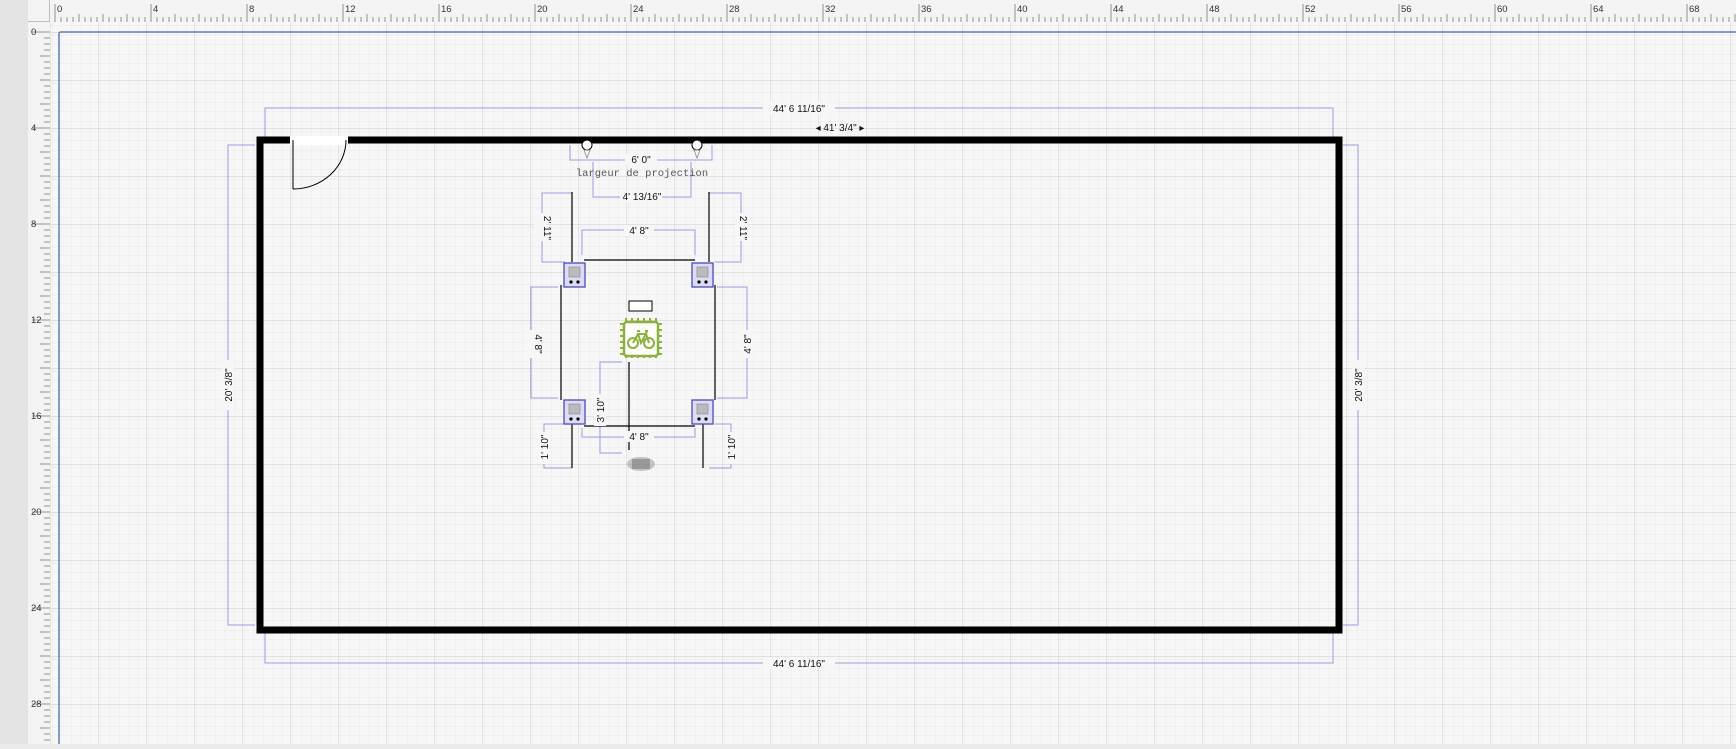 The height and width of the screenshot is (749, 1736). I want to click on ruler-corner, so click(39, 11).